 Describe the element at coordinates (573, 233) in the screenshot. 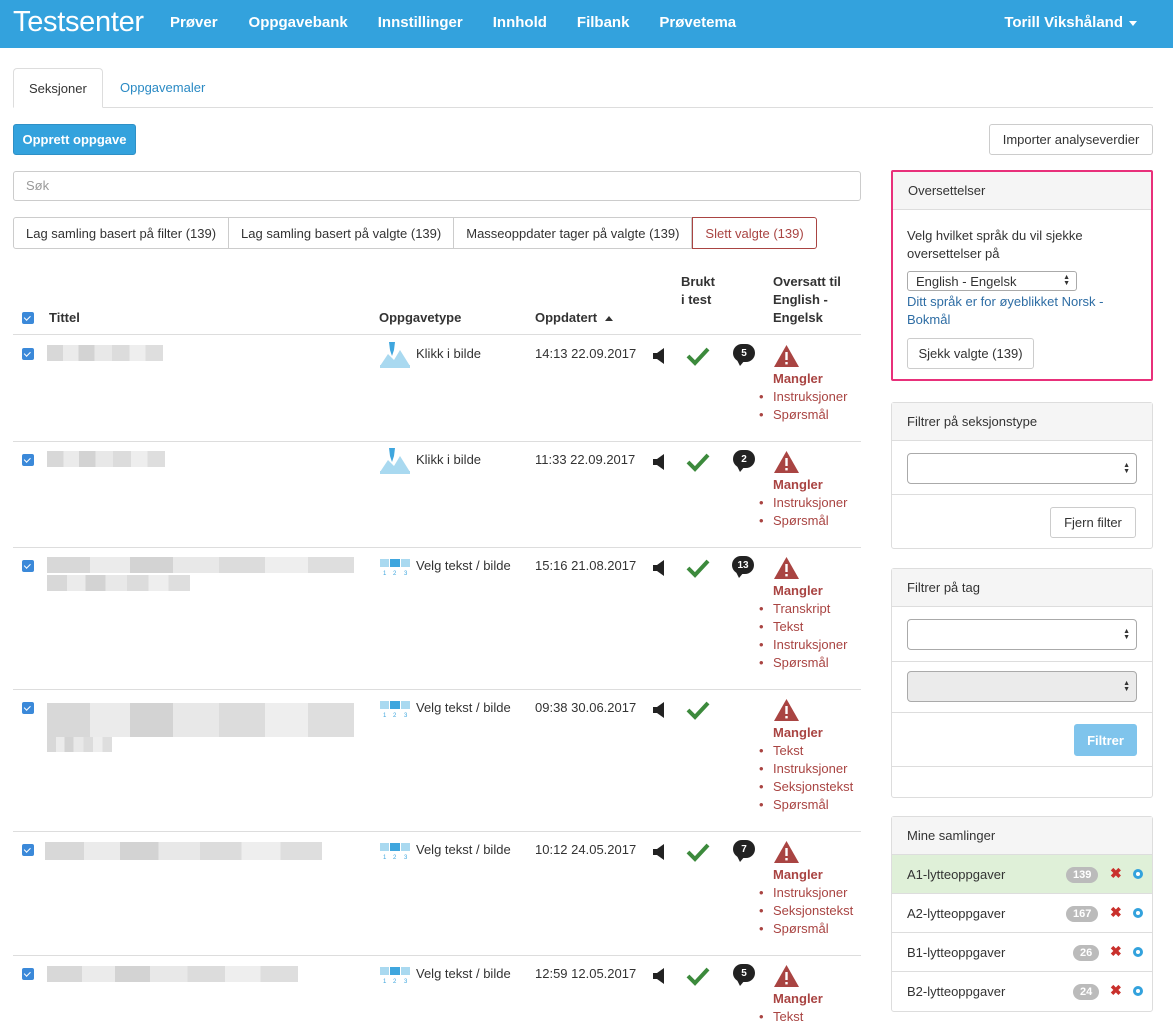

I see `bulk-update-tags-button: Masseoppdater tager på valgte (139)` at that location.